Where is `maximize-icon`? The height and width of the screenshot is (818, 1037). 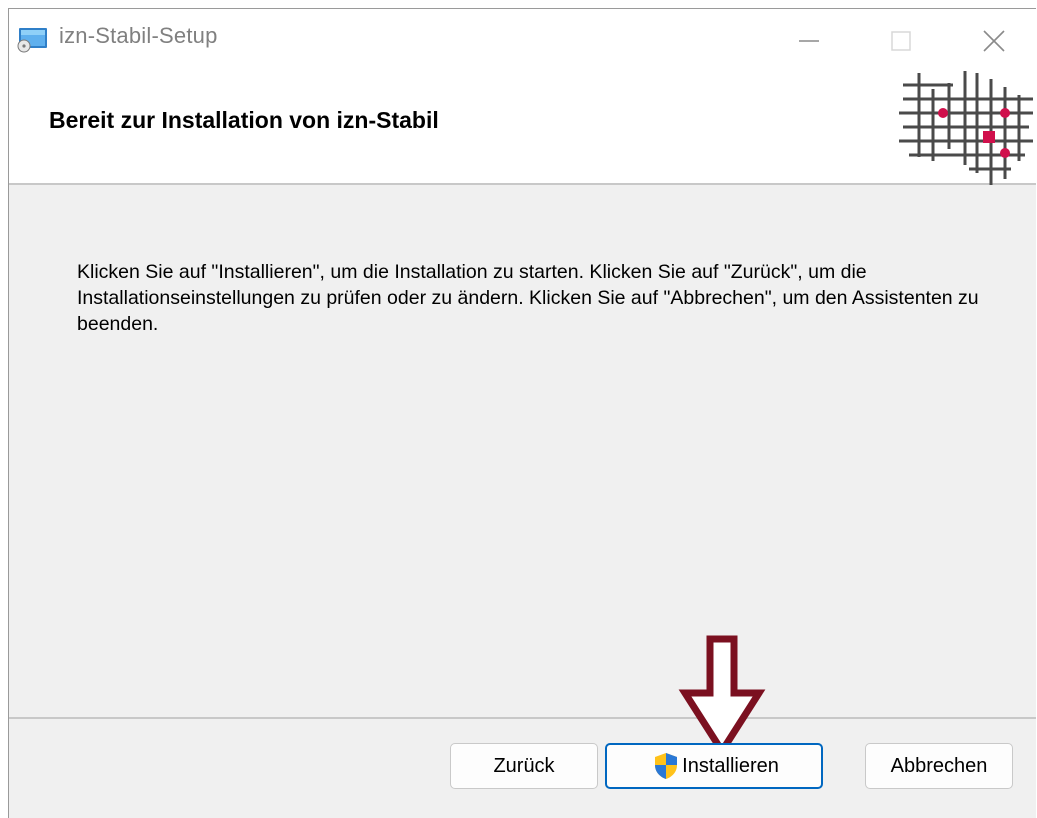 maximize-icon is located at coordinates (901, 41).